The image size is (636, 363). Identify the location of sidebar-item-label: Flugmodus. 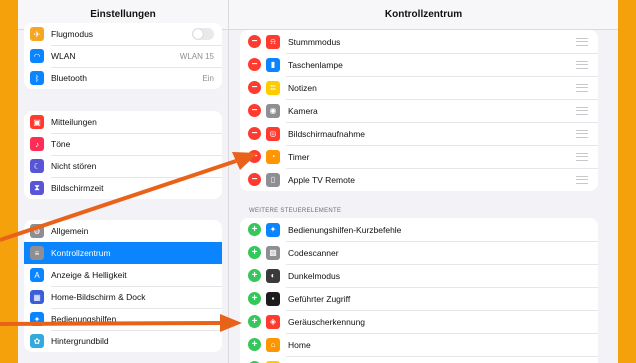
(72, 34).